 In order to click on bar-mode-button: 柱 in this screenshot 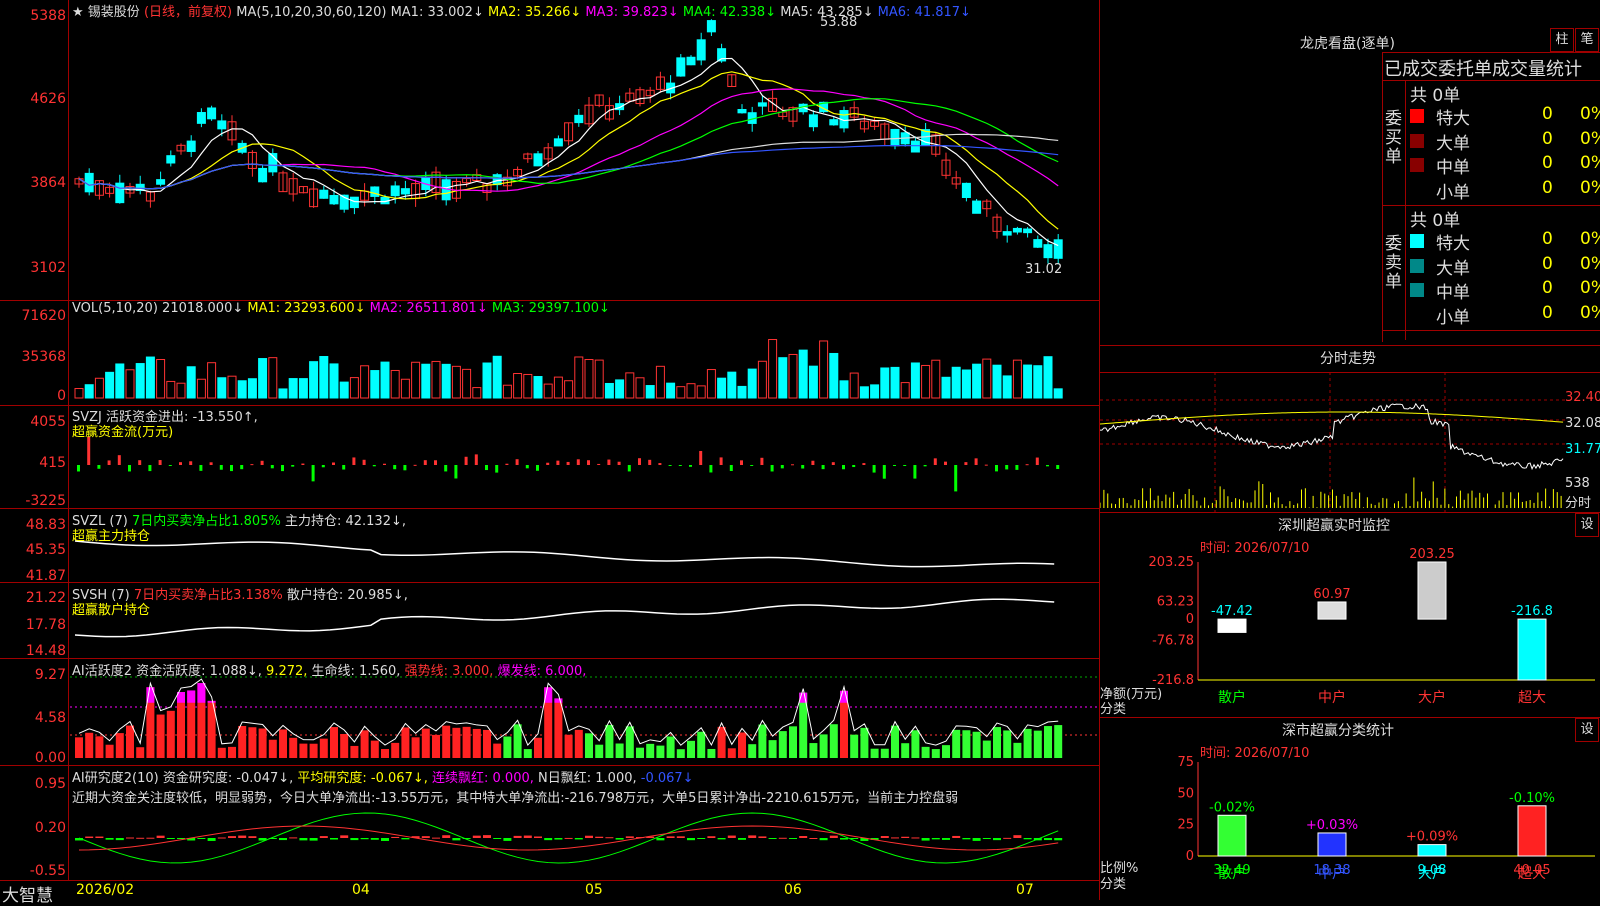, I will do `click(1562, 40)`.